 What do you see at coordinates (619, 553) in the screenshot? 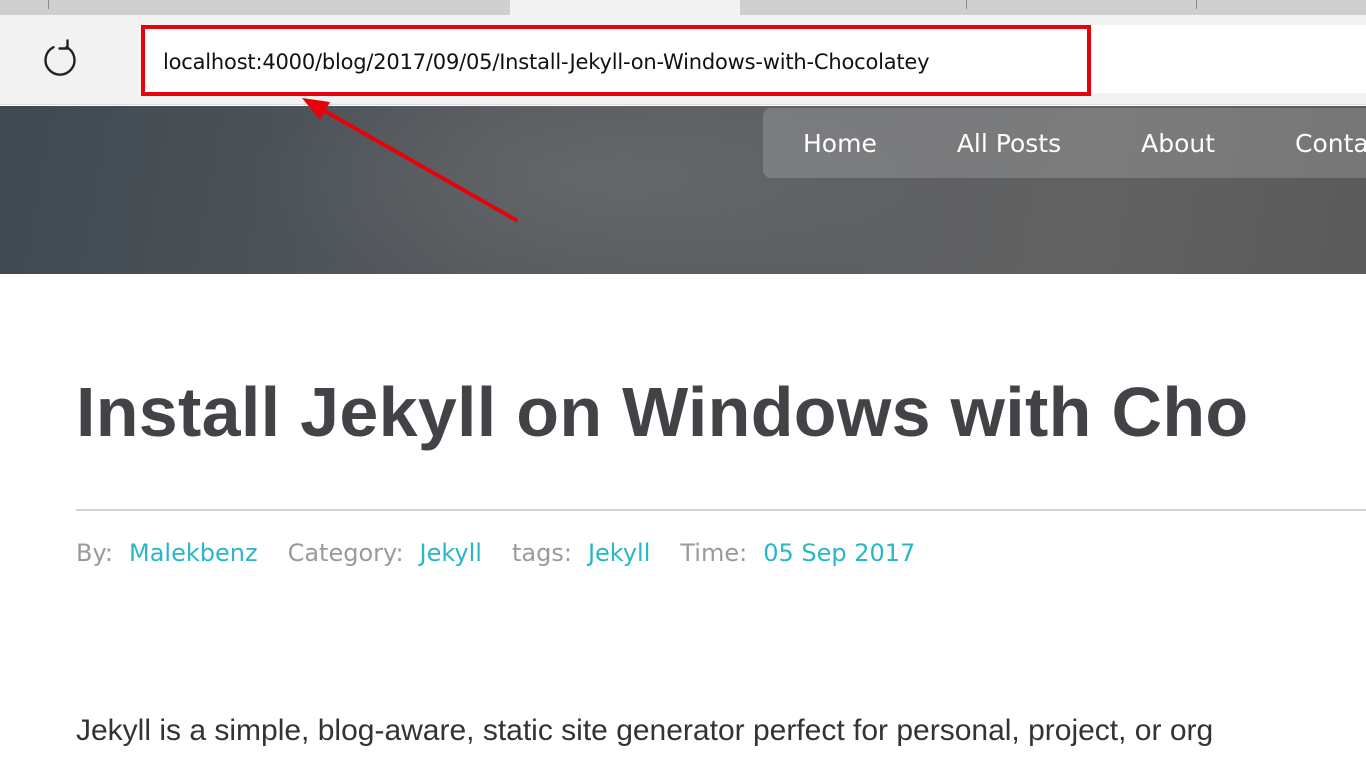
I see `meta-tag-link: Jekyll` at bounding box center [619, 553].